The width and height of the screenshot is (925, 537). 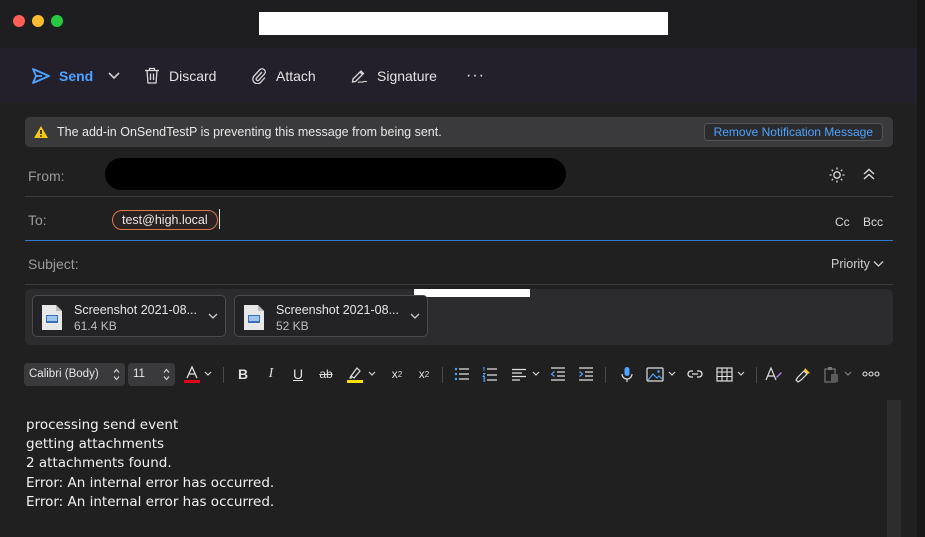 I want to click on attachment-size: 52 KB, so click(x=292, y=326).